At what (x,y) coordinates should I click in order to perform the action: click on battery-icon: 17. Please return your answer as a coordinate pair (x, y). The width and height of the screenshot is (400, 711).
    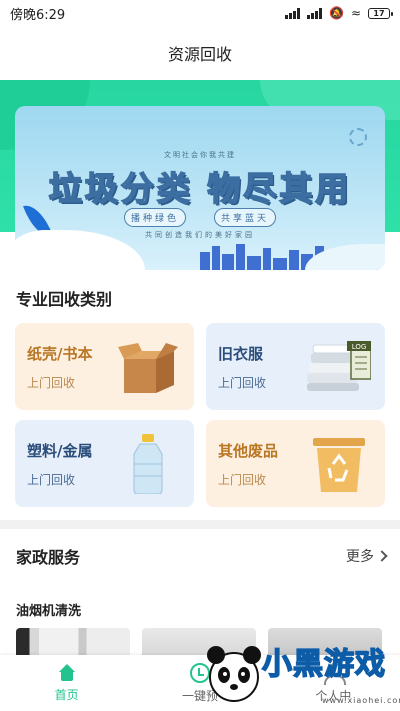
    Looking at the image, I should click on (380, 13).